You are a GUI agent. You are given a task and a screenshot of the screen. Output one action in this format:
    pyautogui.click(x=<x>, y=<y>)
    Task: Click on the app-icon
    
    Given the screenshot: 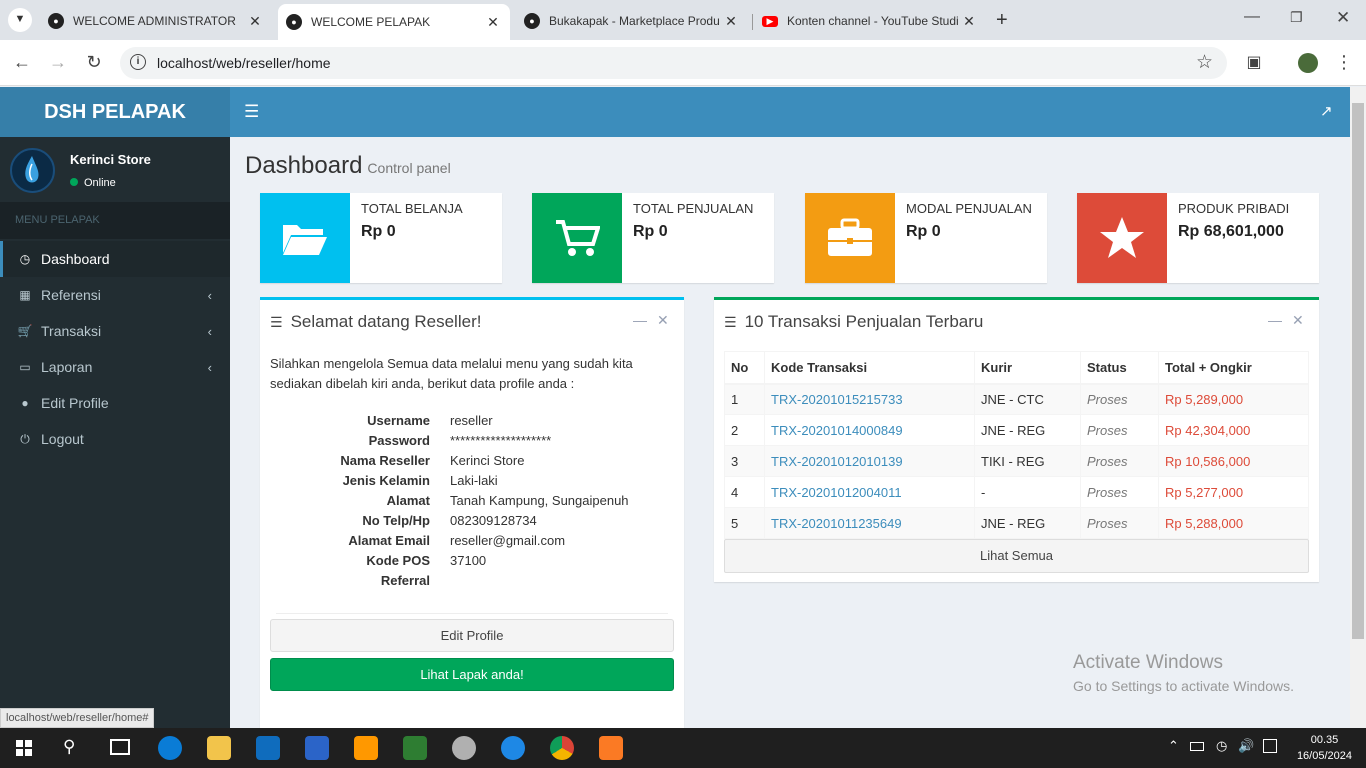 What is the action you would take?
    pyautogui.click(x=513, y=748)
    